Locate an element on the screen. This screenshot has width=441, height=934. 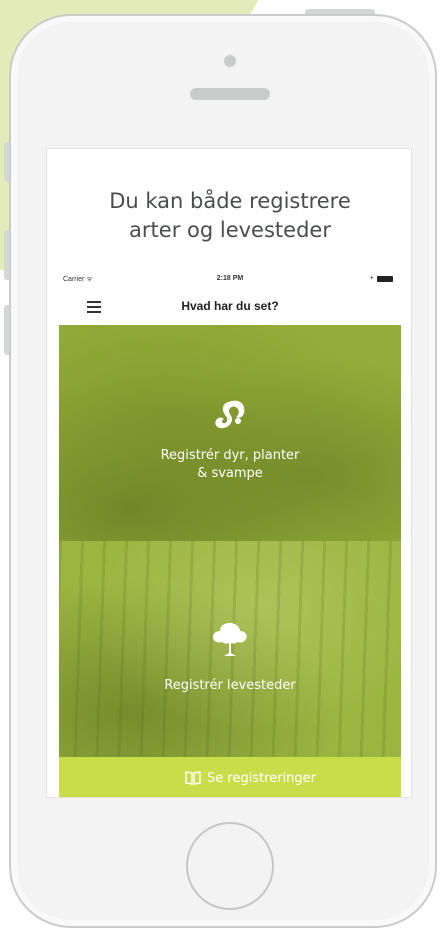
signal-icon: • is located at coordinates (371, 278).